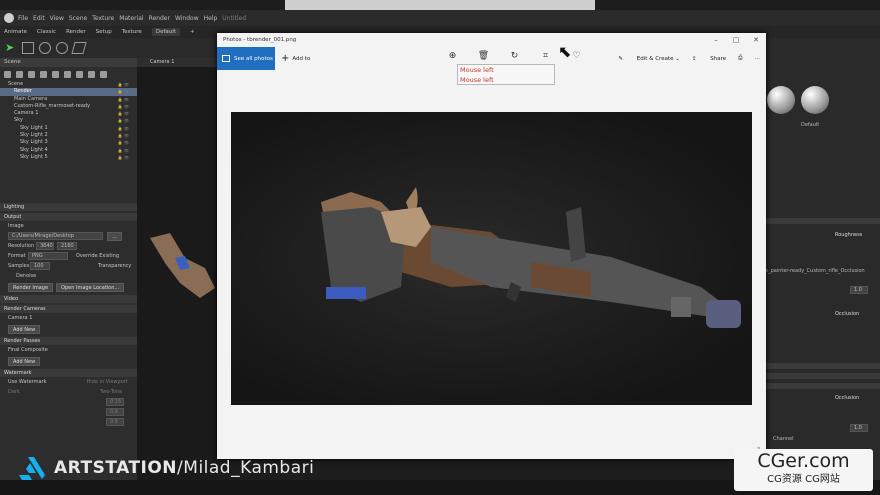 The image size is (880, 495). I want to click on menu-scene: Scene, so click(78, 18).